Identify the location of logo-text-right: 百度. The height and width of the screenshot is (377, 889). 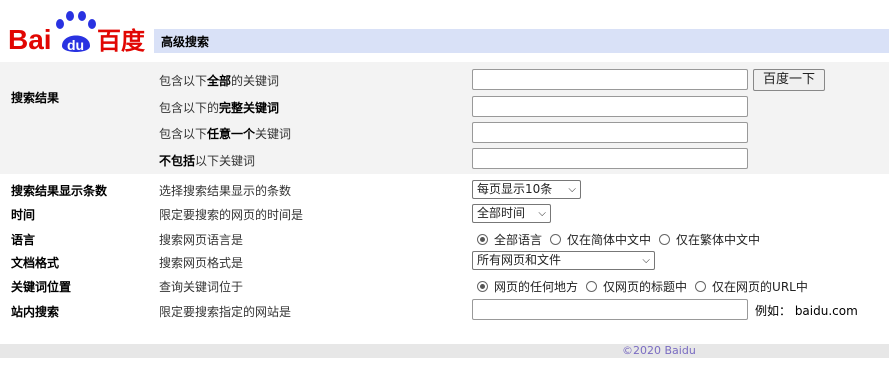
(121, 41).